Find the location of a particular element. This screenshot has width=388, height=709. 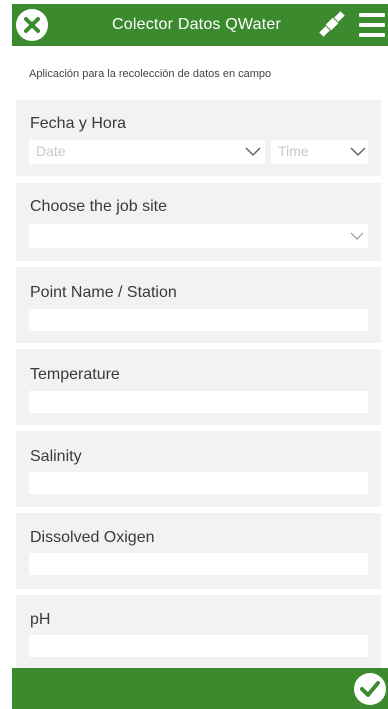

job-site-label: Choose the job site is located at coordinates (98, 206).